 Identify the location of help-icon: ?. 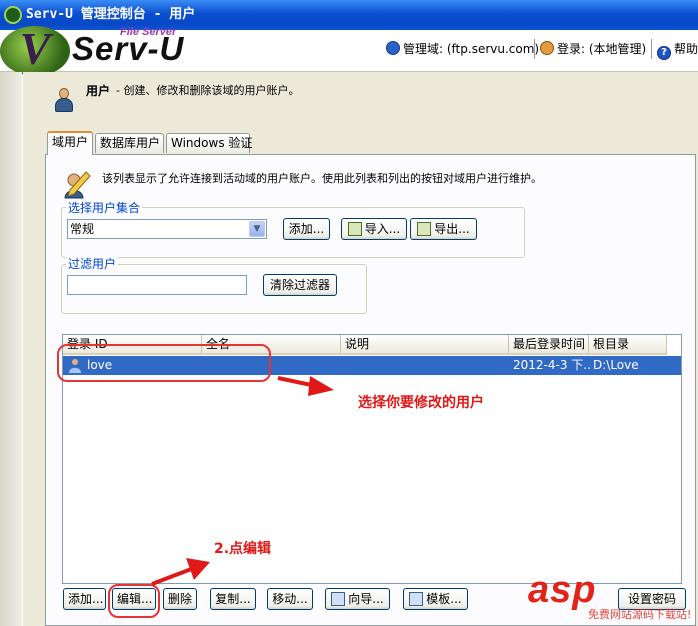
(664, 53).